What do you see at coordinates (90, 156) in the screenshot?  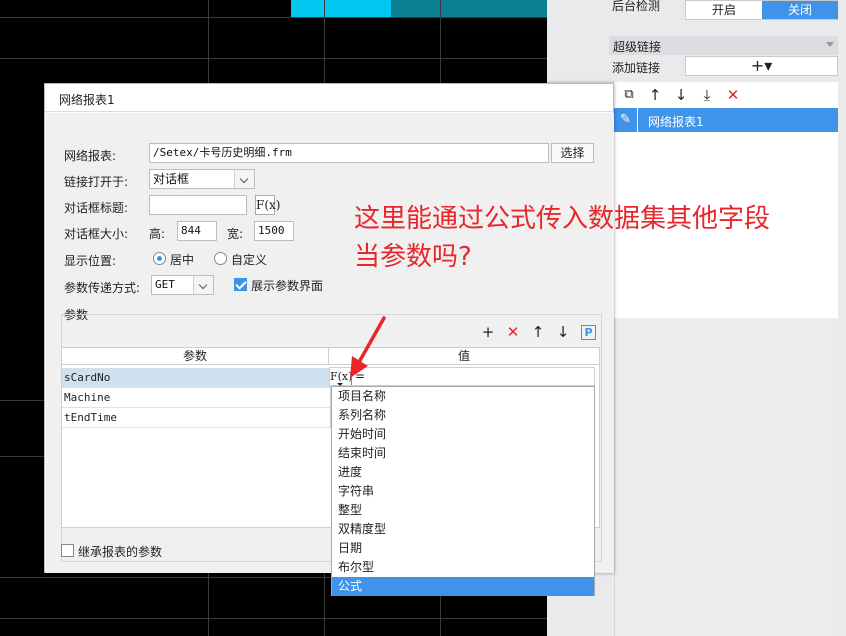 I see `report-label: 网络报表:` at bounding box center [90, 156].